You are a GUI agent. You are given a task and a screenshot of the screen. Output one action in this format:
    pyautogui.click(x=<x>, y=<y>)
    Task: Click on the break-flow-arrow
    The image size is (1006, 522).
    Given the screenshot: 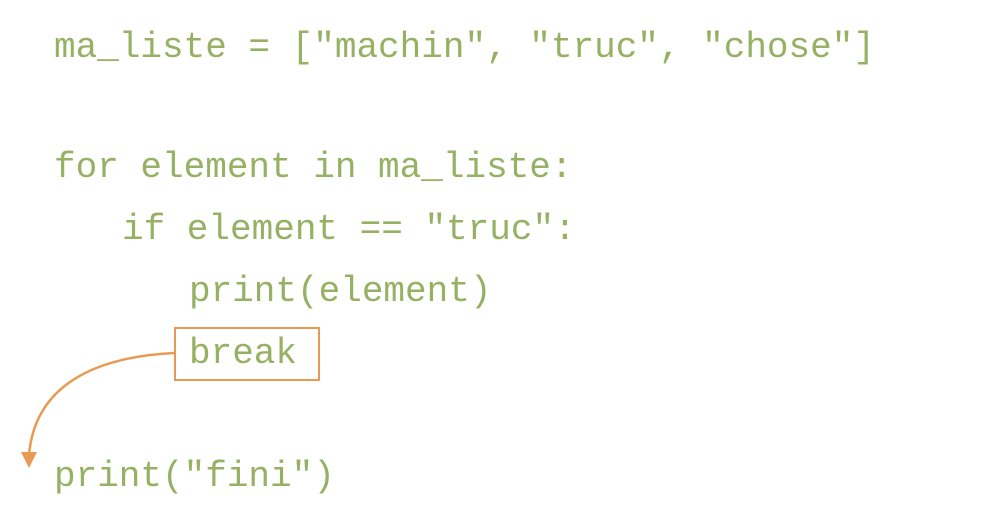 What is the action you would take?
    pyautogui.click(x=98, y=409)
    